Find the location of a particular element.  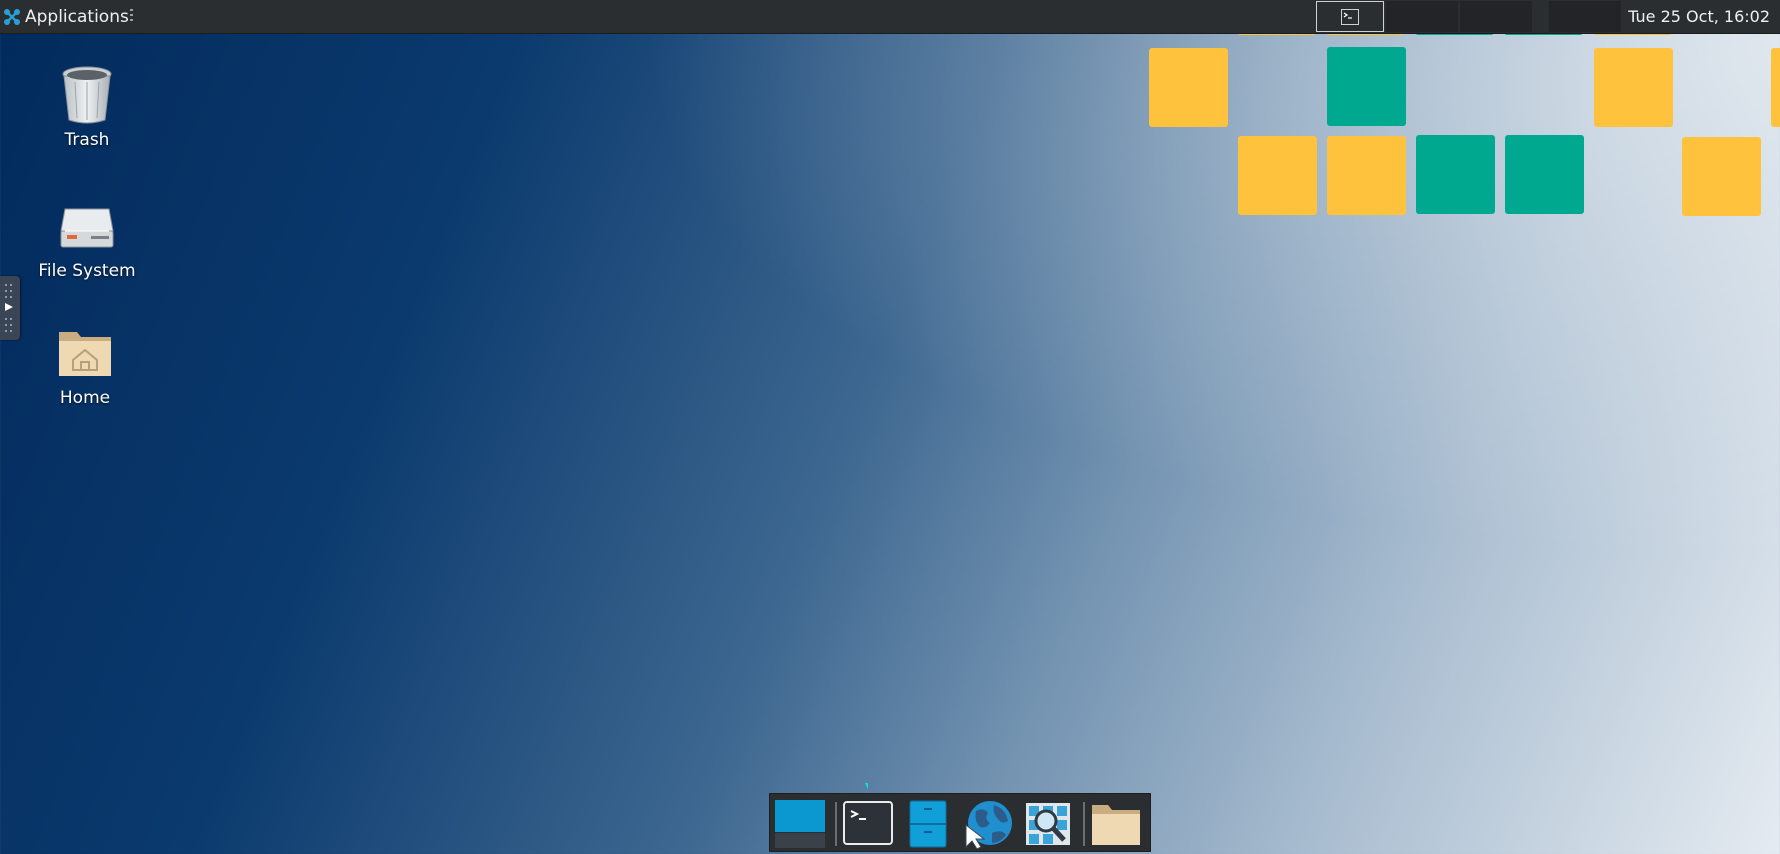

dock-item-folder is located at coordinates (1116, 824).